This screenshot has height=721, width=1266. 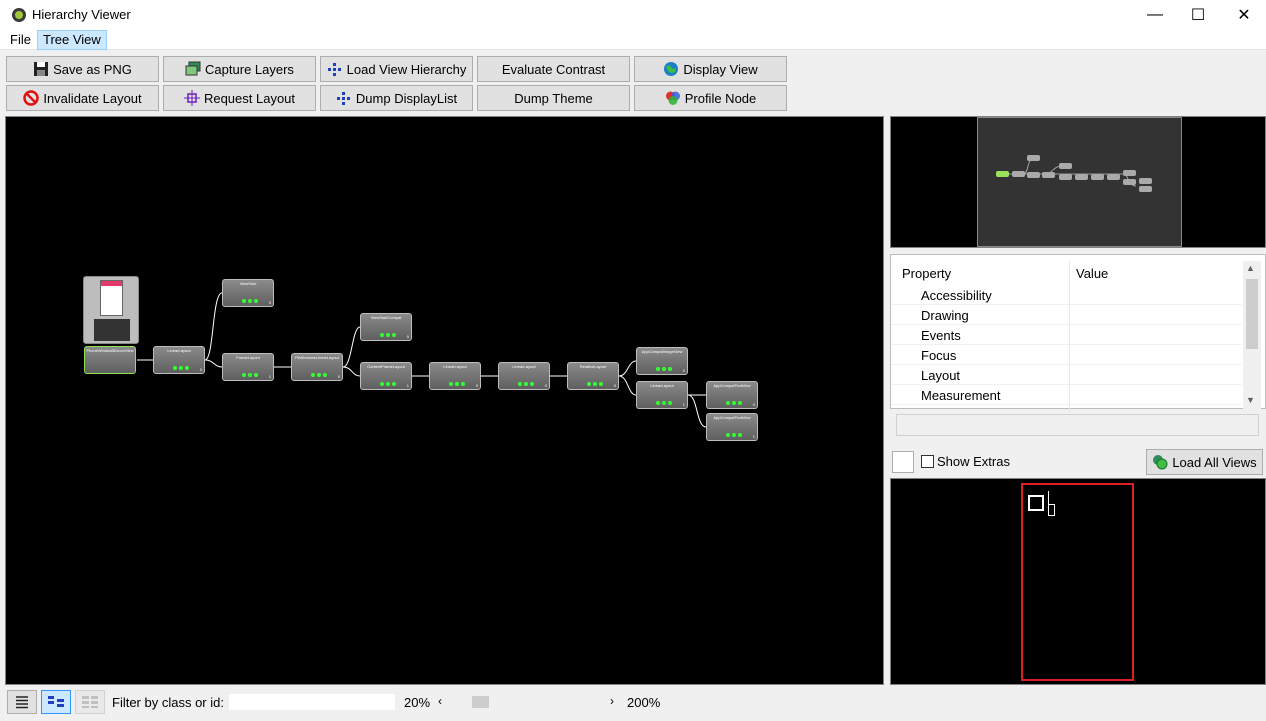 I want to click on scroll-down-icon: ▼, so click(x=1250, y=400).